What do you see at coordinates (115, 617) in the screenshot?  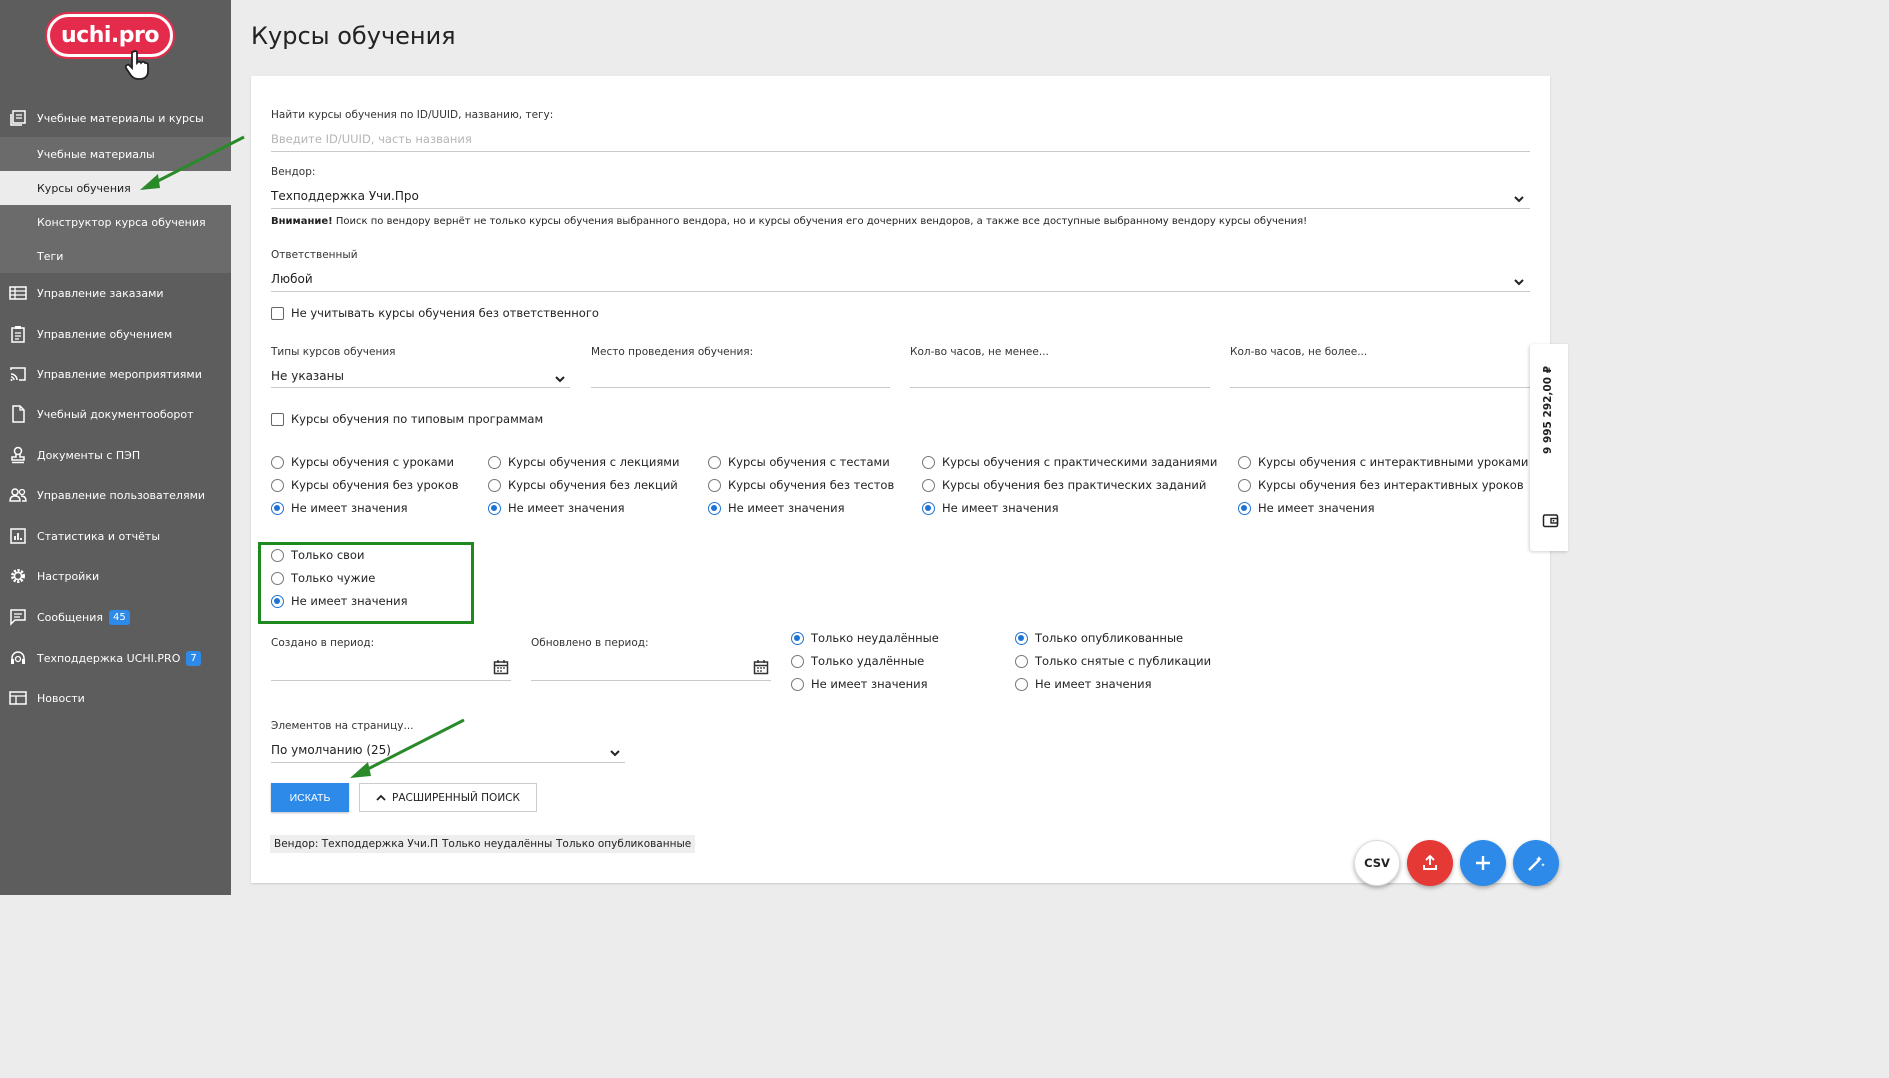 I see `sidebar-item-messages: Сообщения 45` at bounding box center [115, 617].